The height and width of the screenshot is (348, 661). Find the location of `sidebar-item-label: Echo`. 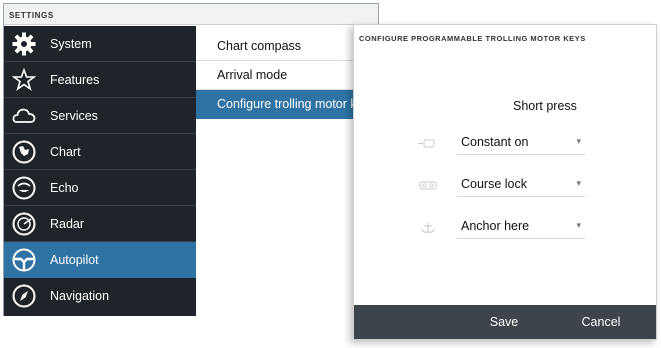

sidebar-item-label: Echo is located at coordinates (64, 188).